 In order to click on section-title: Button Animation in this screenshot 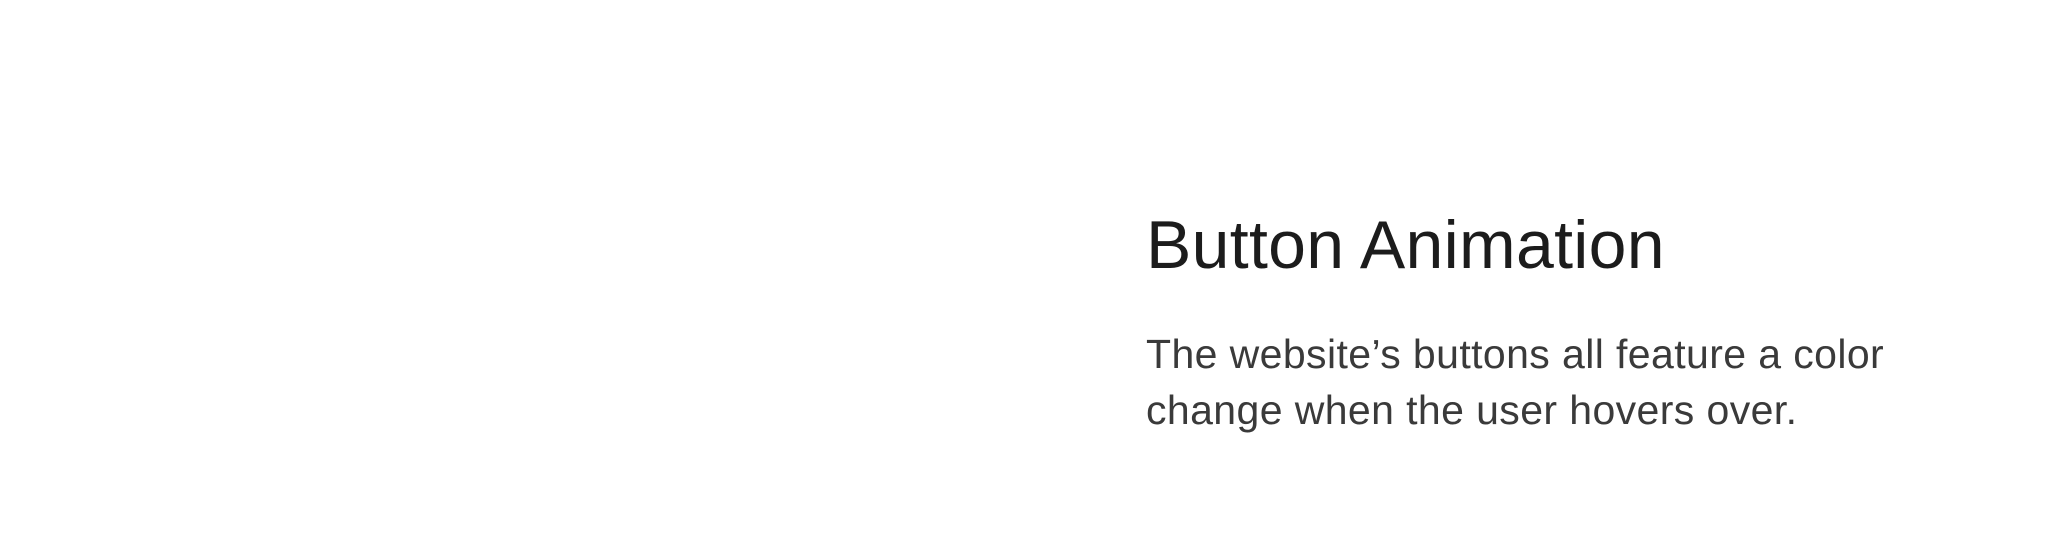, I will do `click(1405, 245)`.